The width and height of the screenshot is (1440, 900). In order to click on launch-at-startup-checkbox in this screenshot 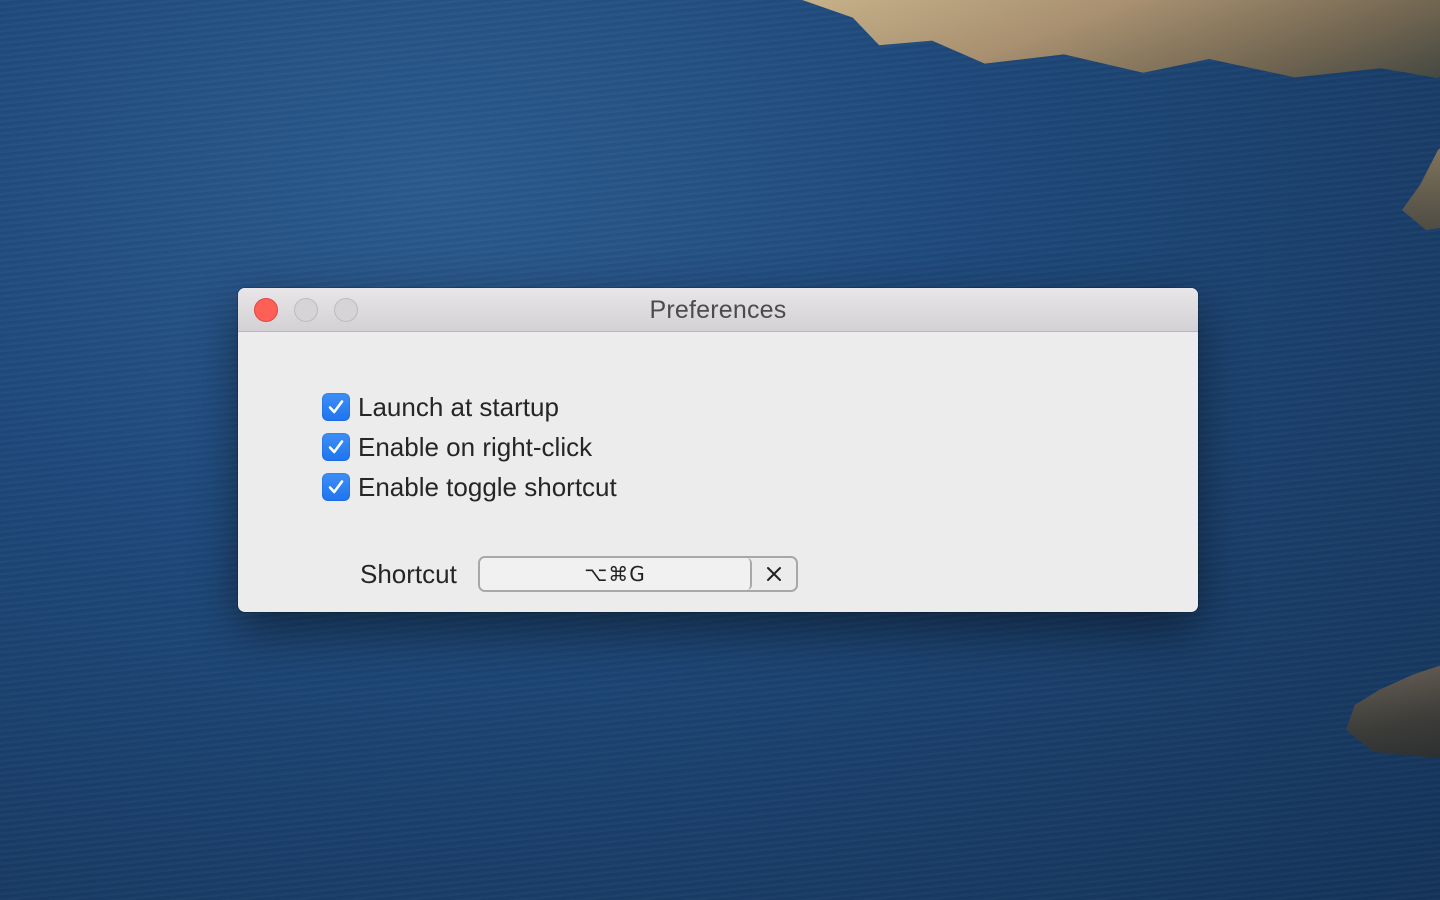, I will do `click(336, 407)`.